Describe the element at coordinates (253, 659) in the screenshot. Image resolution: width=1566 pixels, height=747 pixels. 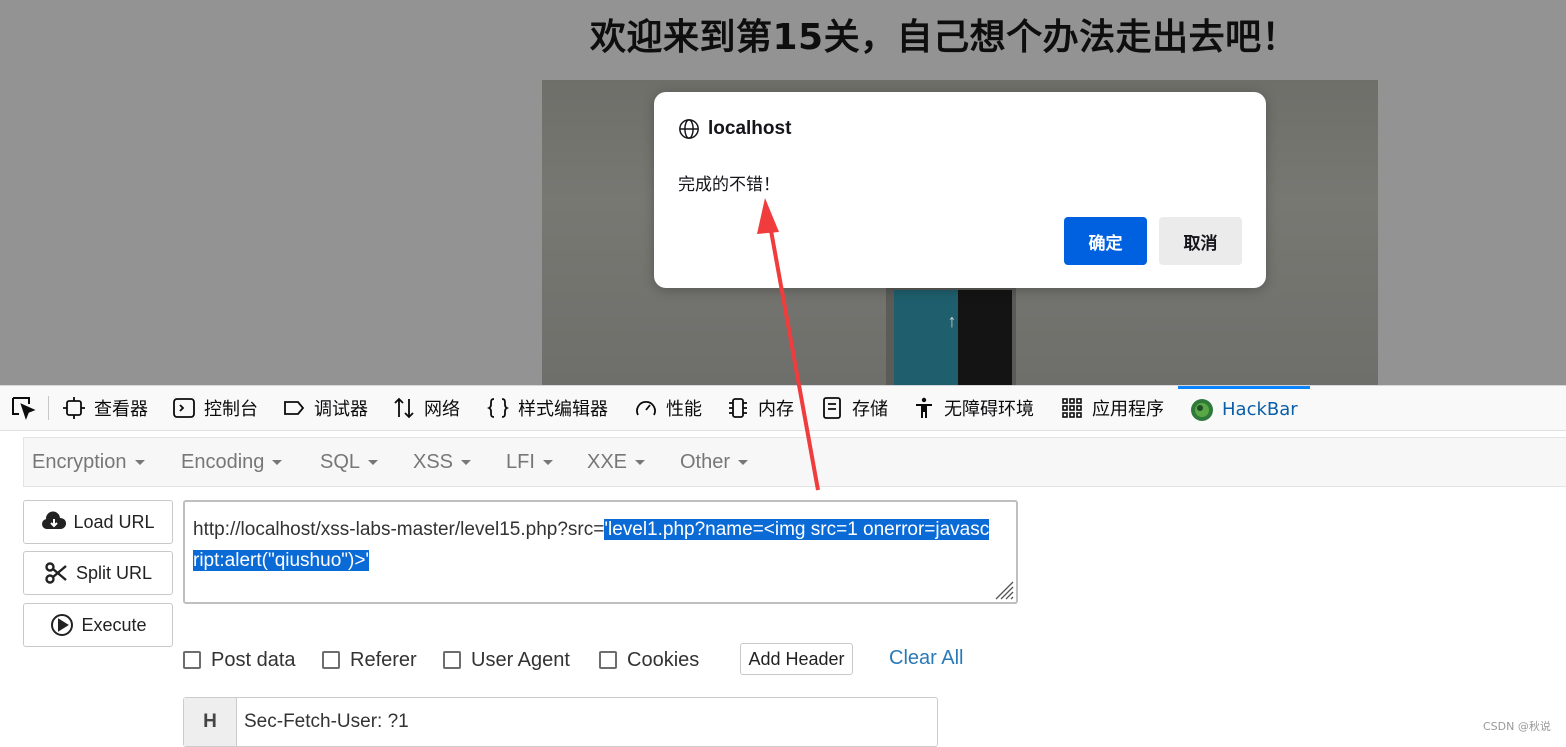
I see `post-data-label: Post data` at that location.